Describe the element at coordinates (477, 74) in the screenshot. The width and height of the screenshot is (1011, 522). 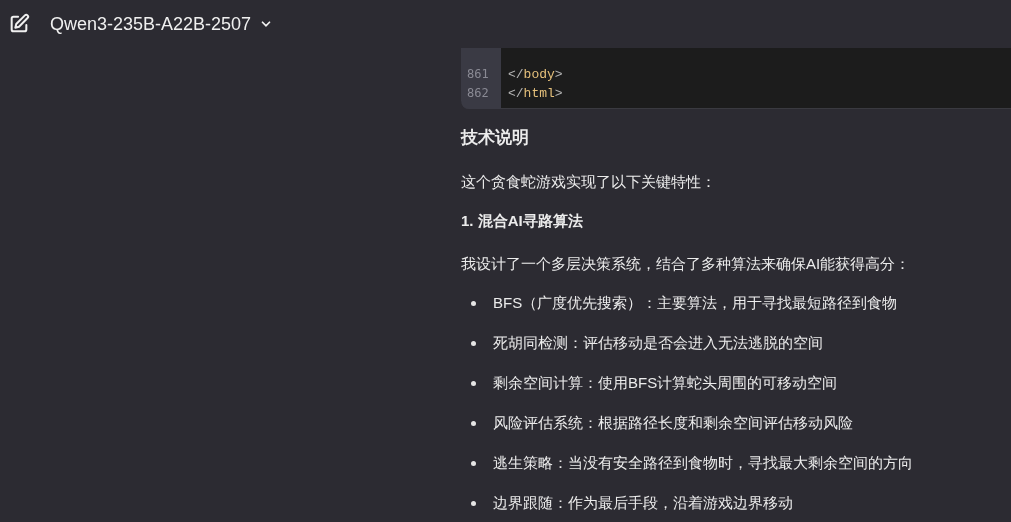
I see `line-number: 861` at that location.